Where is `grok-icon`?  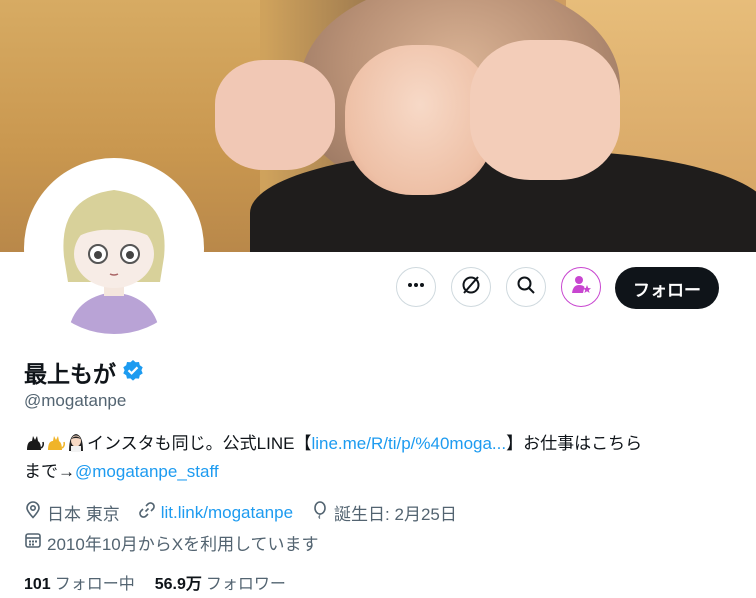 grok-icon is located at coordinates (471, 287).